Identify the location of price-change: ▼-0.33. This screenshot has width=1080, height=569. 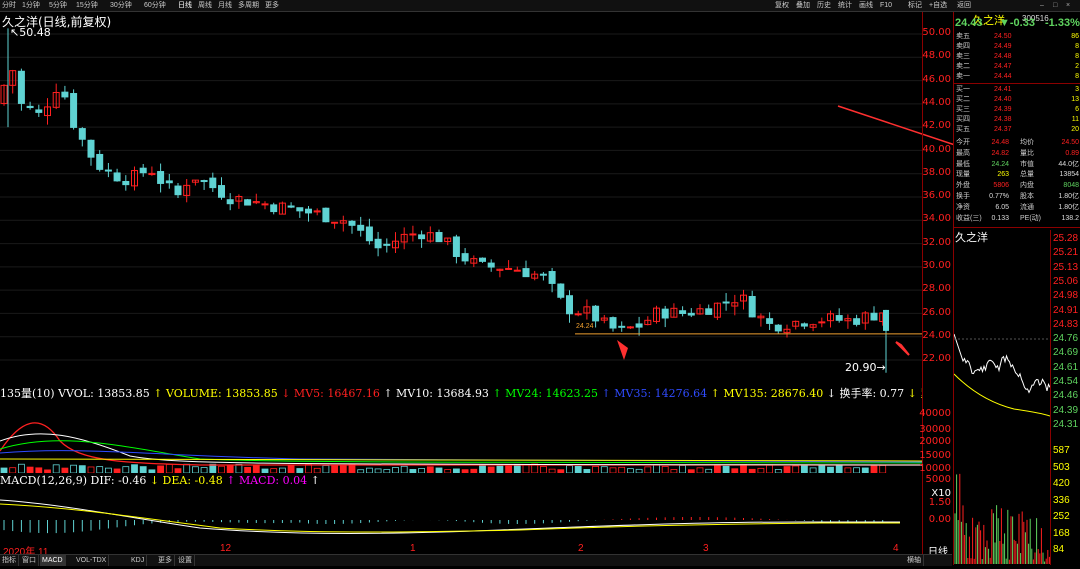
(1017, 23).